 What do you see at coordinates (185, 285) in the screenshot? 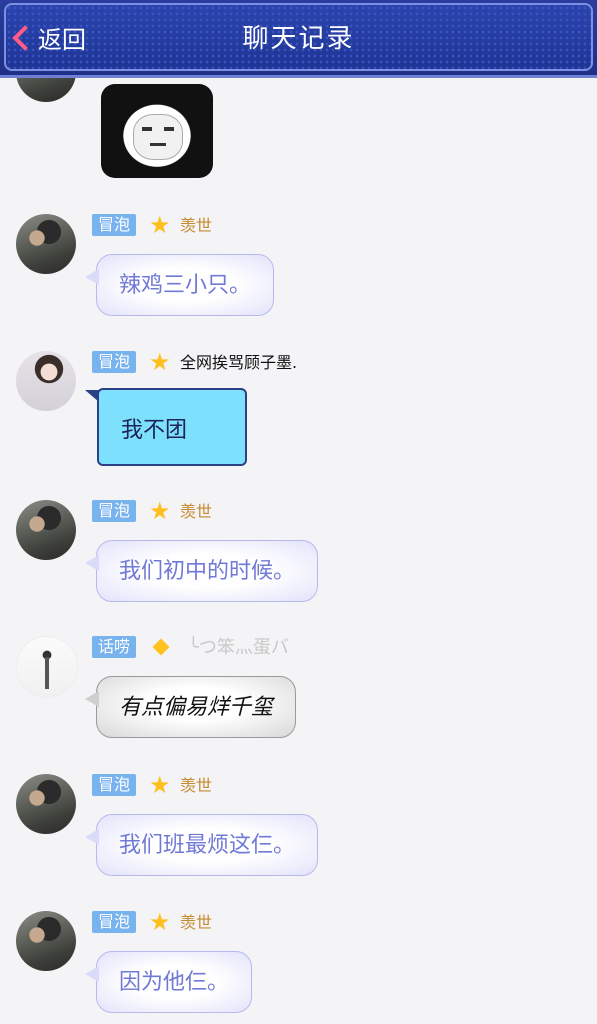
I see `message-text: 辣鸡三小只。` at bounding box center [185, 285].